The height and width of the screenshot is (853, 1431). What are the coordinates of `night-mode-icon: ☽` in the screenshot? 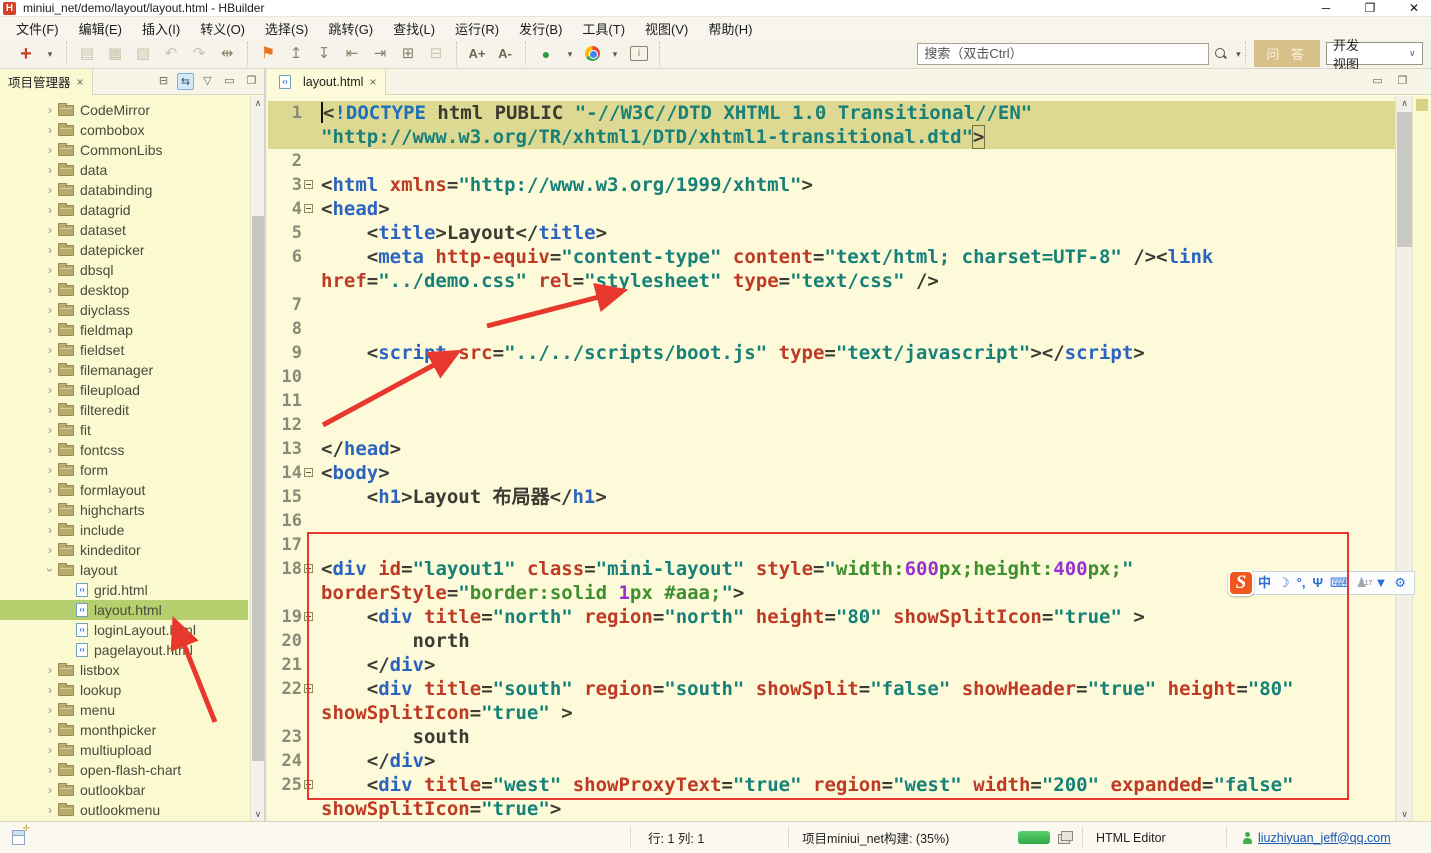 It's located at (1284, 583).